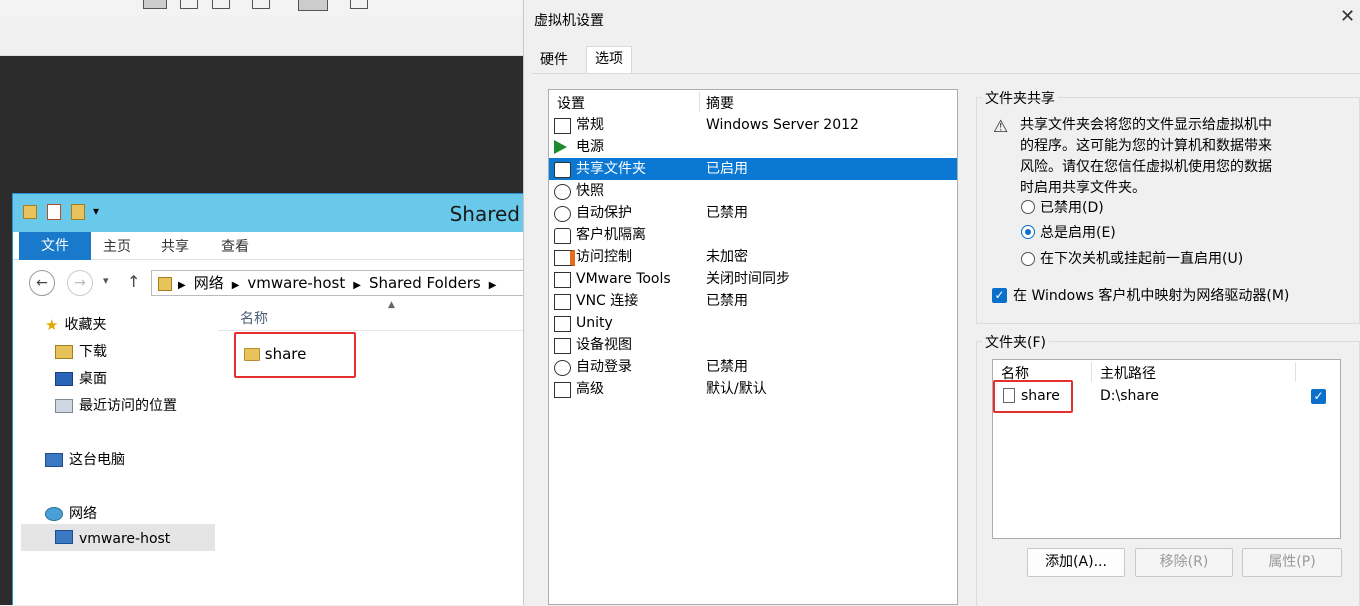 The width and height of the screenshot is (1360, 606). What do you see at coordinates (64, 406) in the screenshot?
I see `recent-places-icon` at bounding box center [64, 406].